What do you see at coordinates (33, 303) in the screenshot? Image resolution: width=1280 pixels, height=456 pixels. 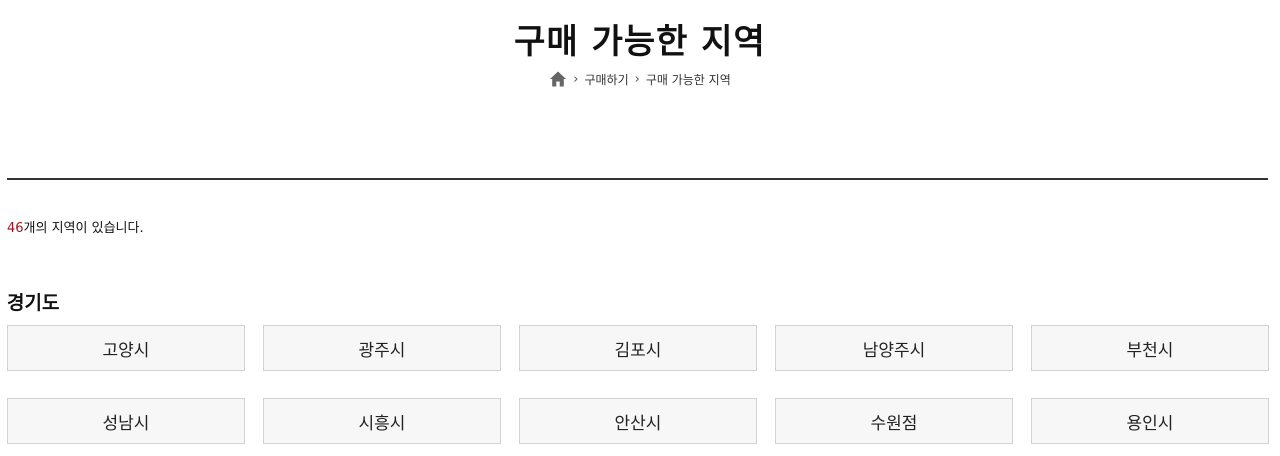 I see `region-heading: 경기도` at bounding box center [33, 303].